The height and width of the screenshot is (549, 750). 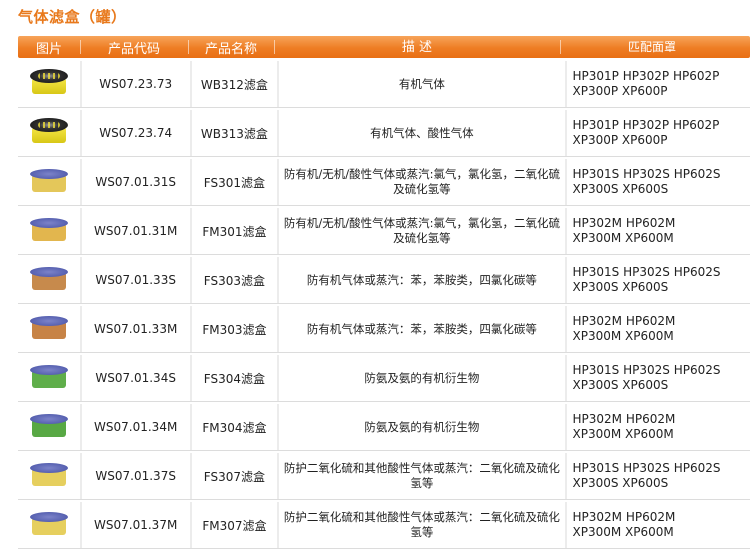 What do you see at coordinates (135, 231) in the screenshot?
I see `product-code: WS07.01.31M` at bounding box center [135, 231].